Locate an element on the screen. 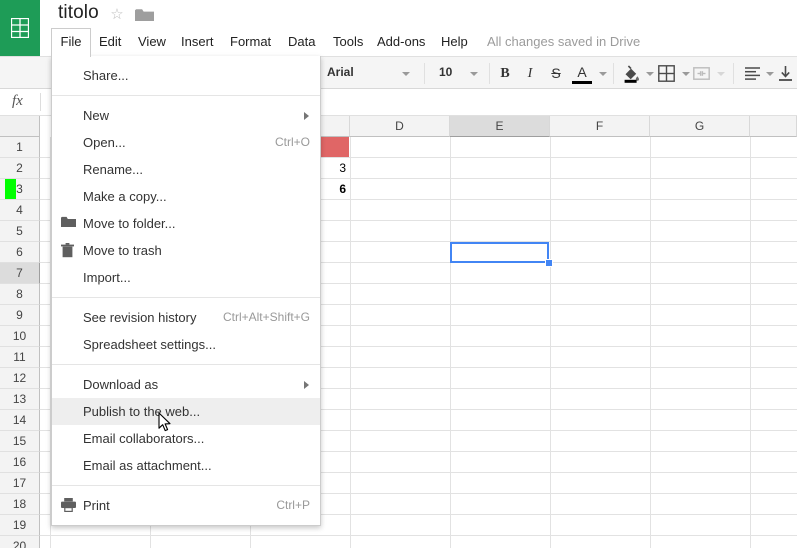 This screenshot has height=548, width=797. column-header-blank is located at coordinates (773, 126).